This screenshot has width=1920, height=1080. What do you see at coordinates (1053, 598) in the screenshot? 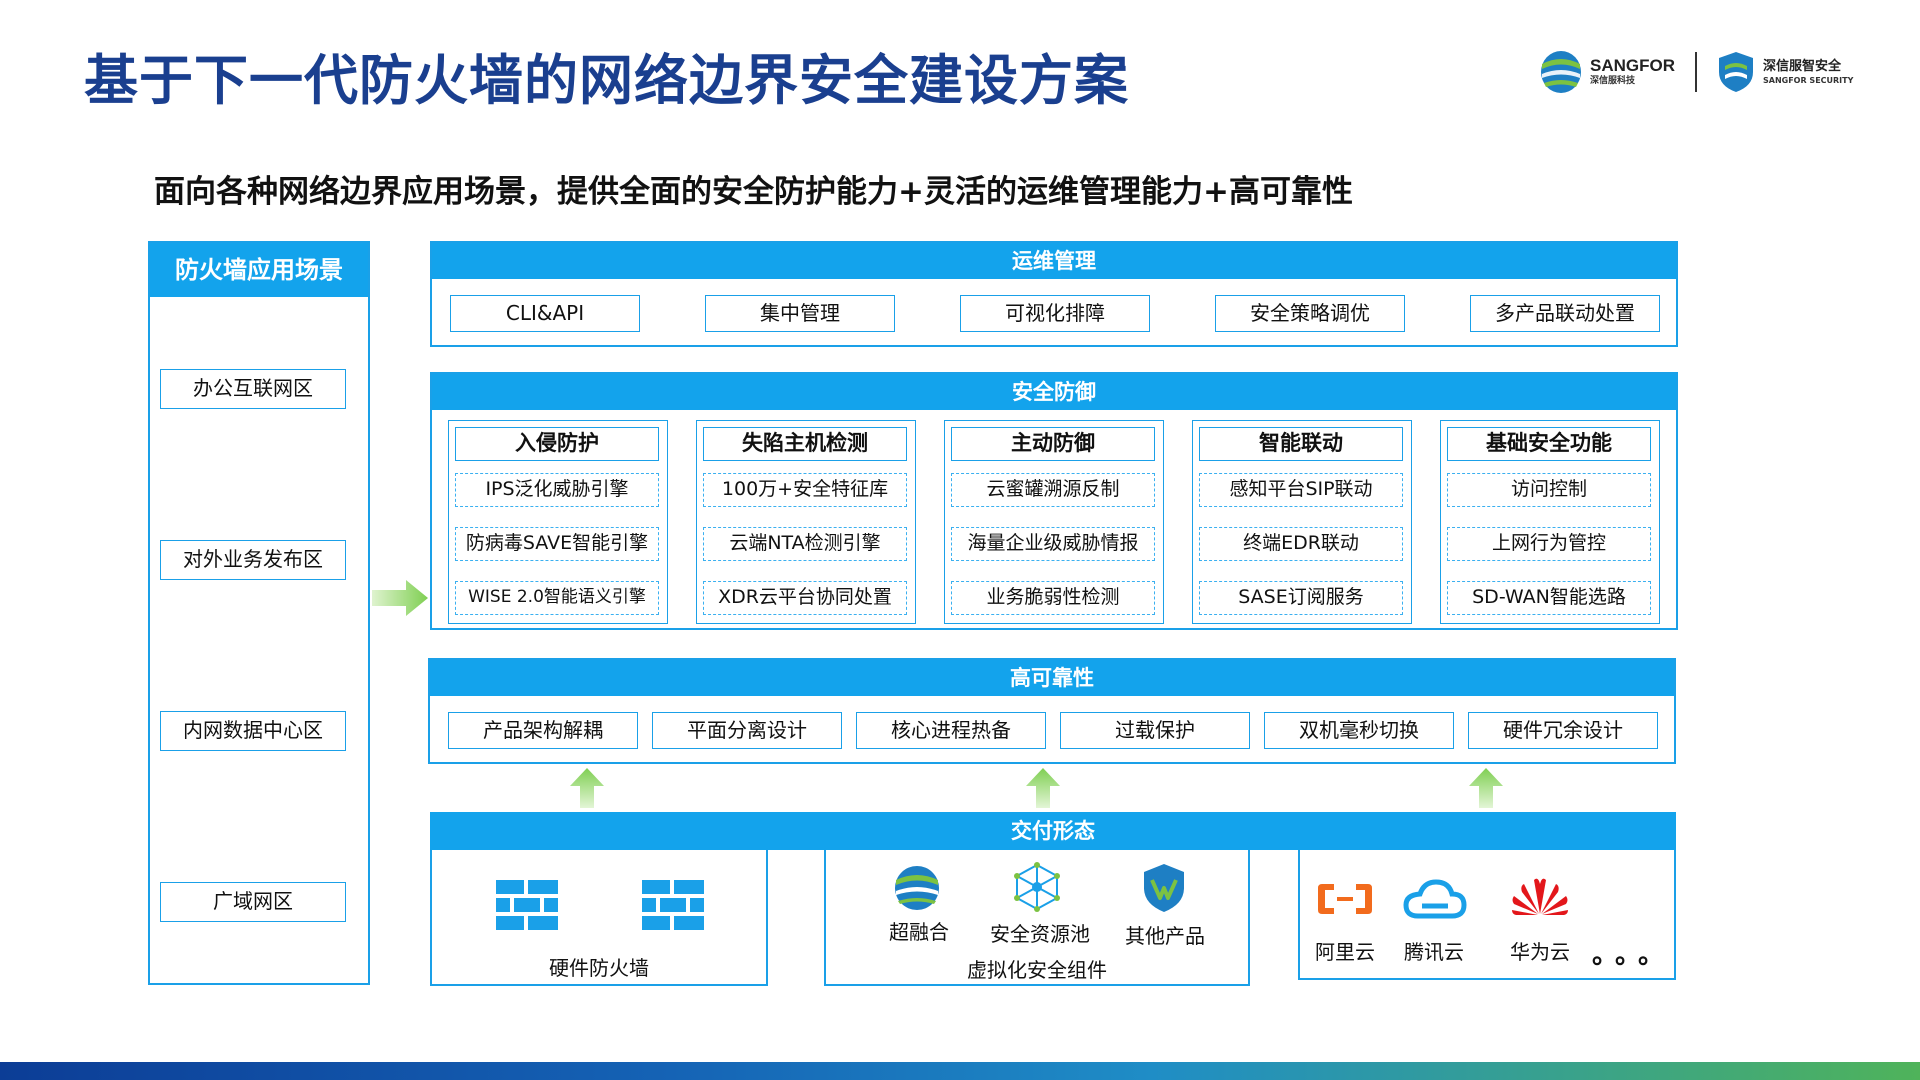
I see `defense-group-item: 业务脆弱性检测` at bounding box center [1053, 598].